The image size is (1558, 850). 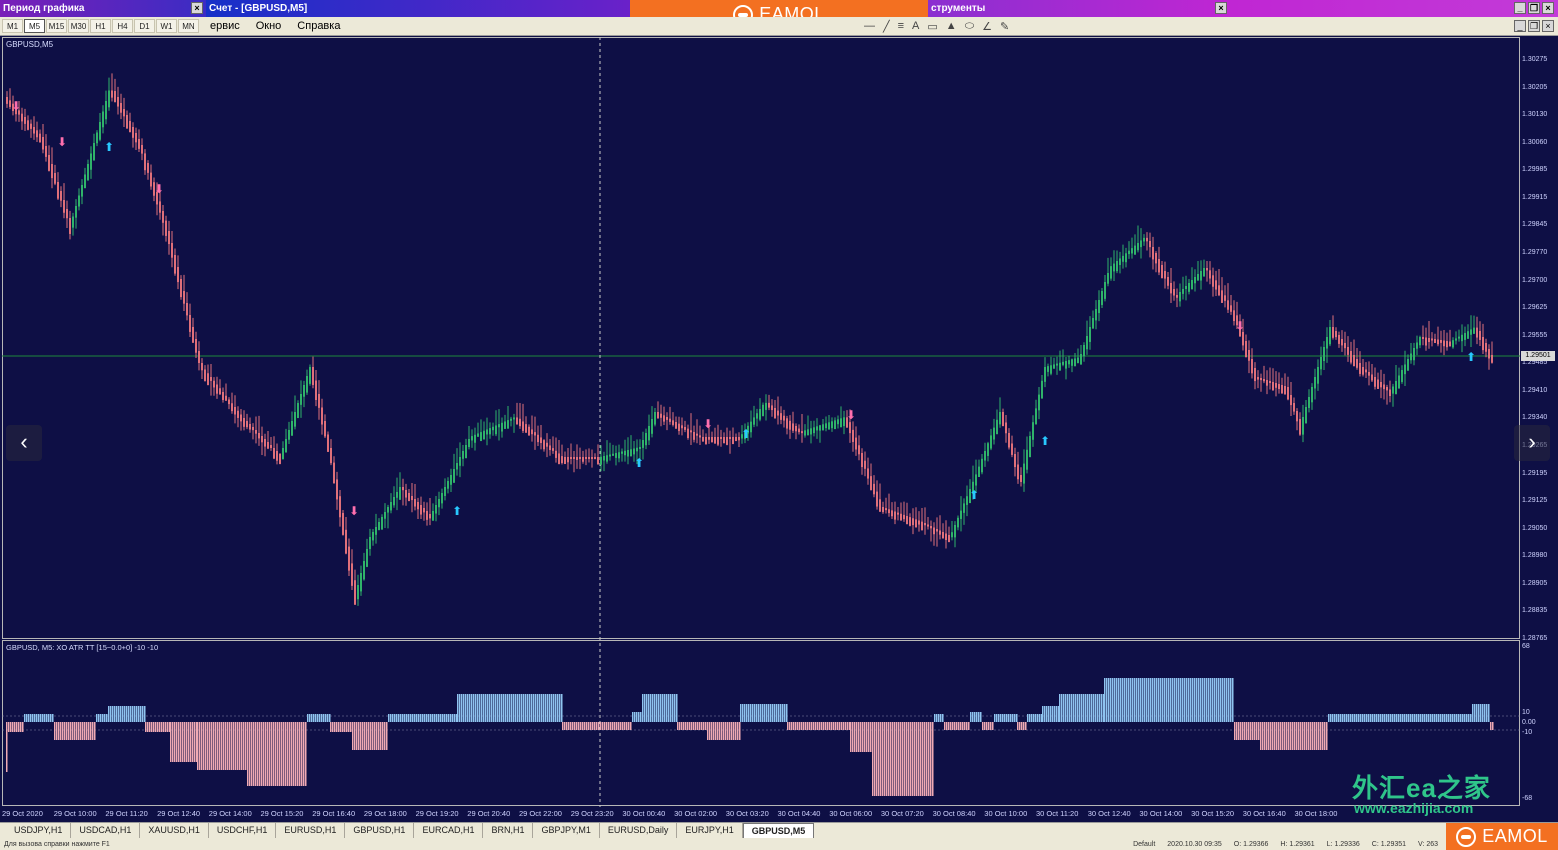 What do you see at coordinates (566, 830) in the screenshot?
I see `chart-tab: GBPJPY,M1` at bounding box center [566, 830].